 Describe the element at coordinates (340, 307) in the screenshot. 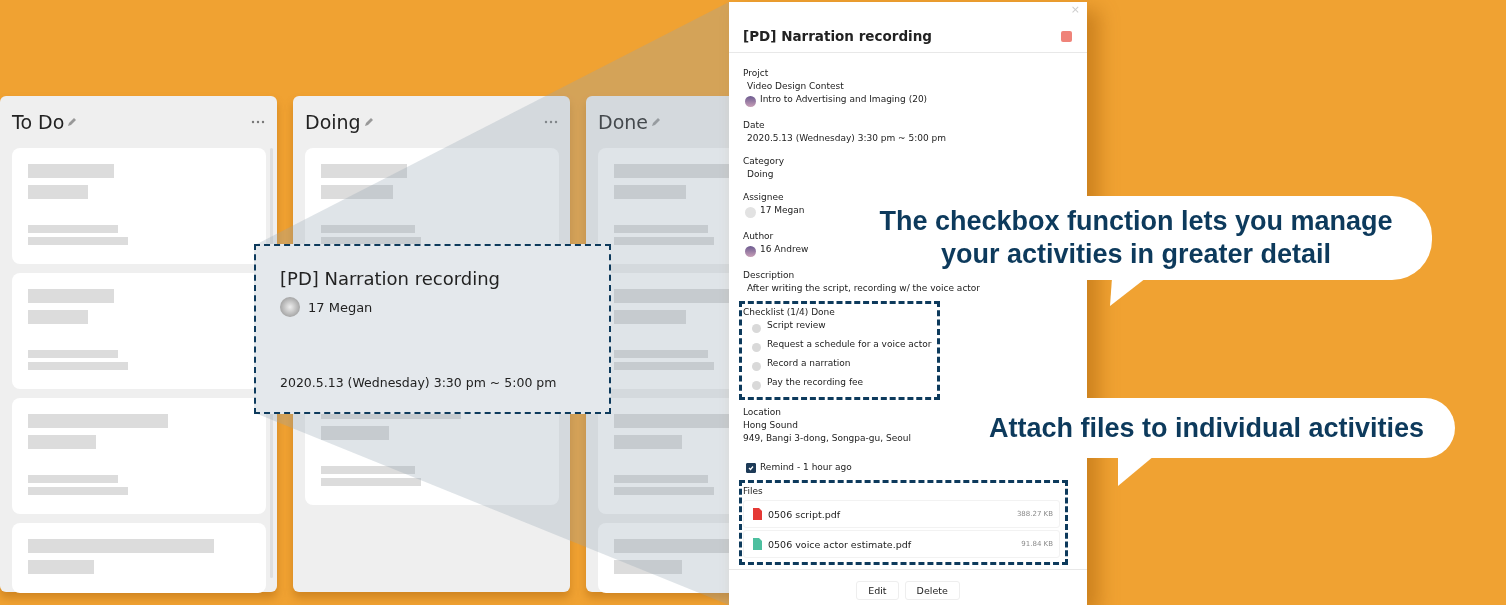

I see `assignee-name: 17 Megan` at that location.